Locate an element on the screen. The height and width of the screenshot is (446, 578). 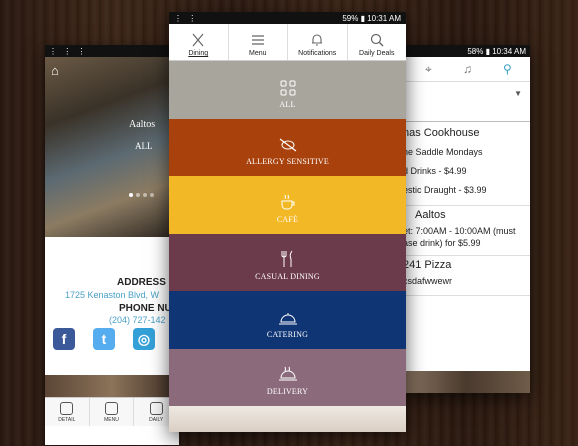
bell-icon is located at coordinates (317, 40).